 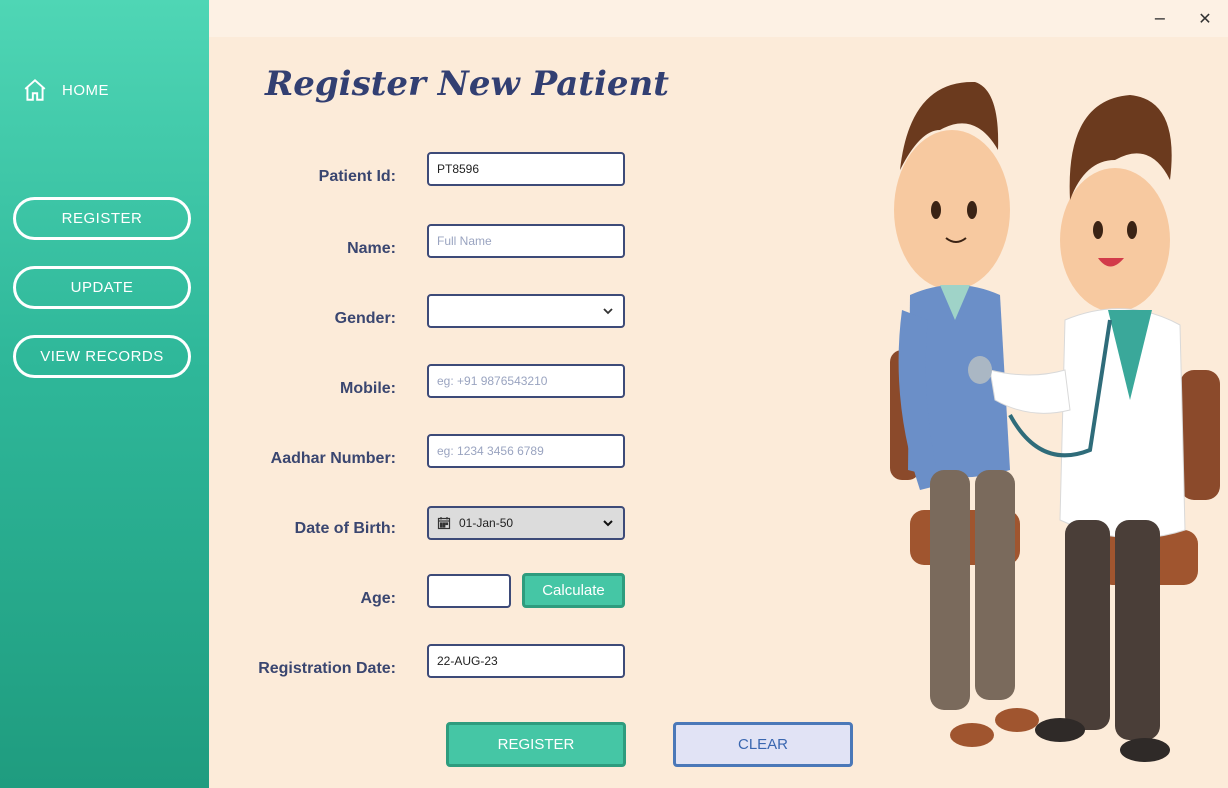 I want to click on clear-button: CLEAR, so click(x=763, y=744).